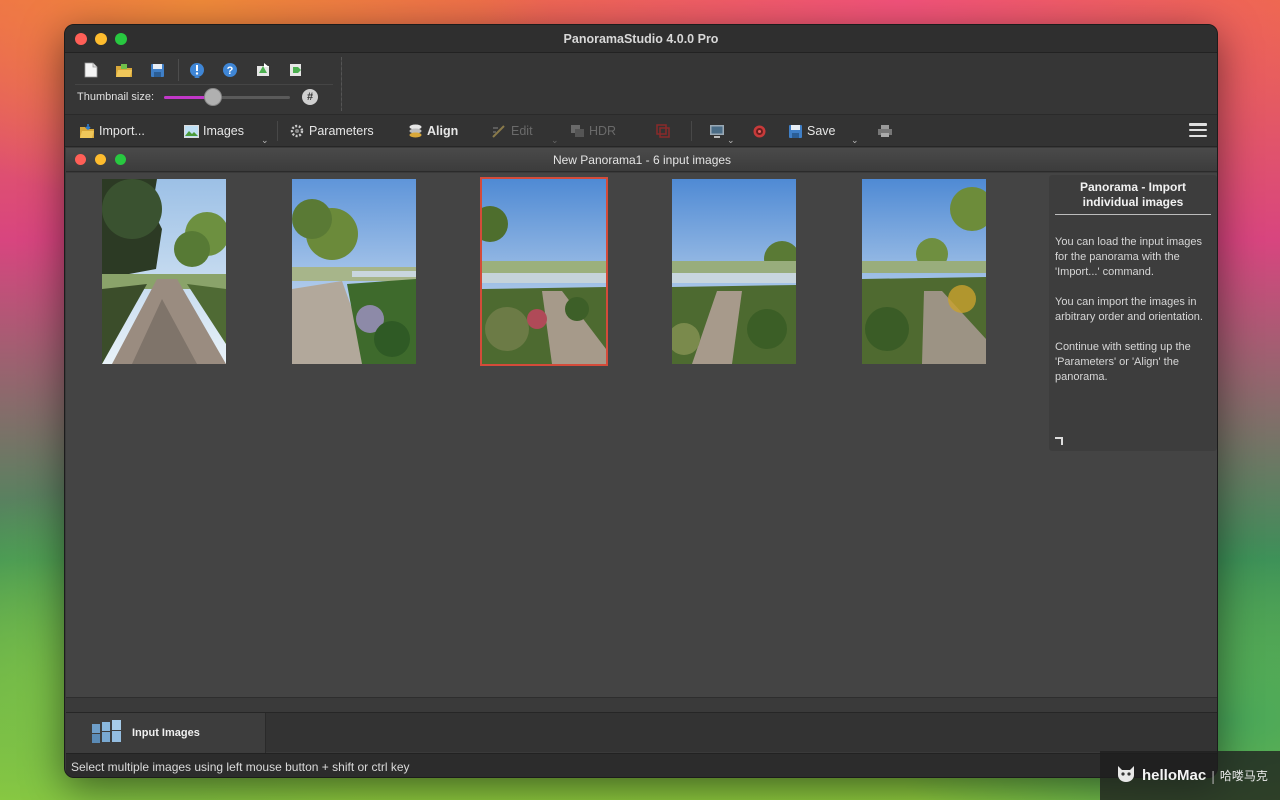  Describe the element at coordinates (213, 97) in the screenshot. I see `slider-knob` at that location.